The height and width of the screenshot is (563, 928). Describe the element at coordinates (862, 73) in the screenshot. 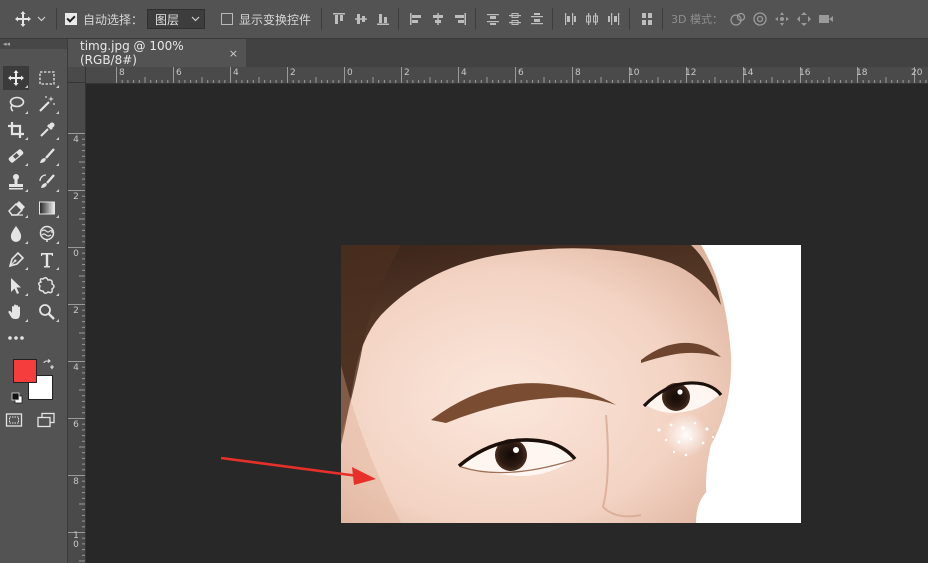

I see `ruler-tick-label: 18` at that location.